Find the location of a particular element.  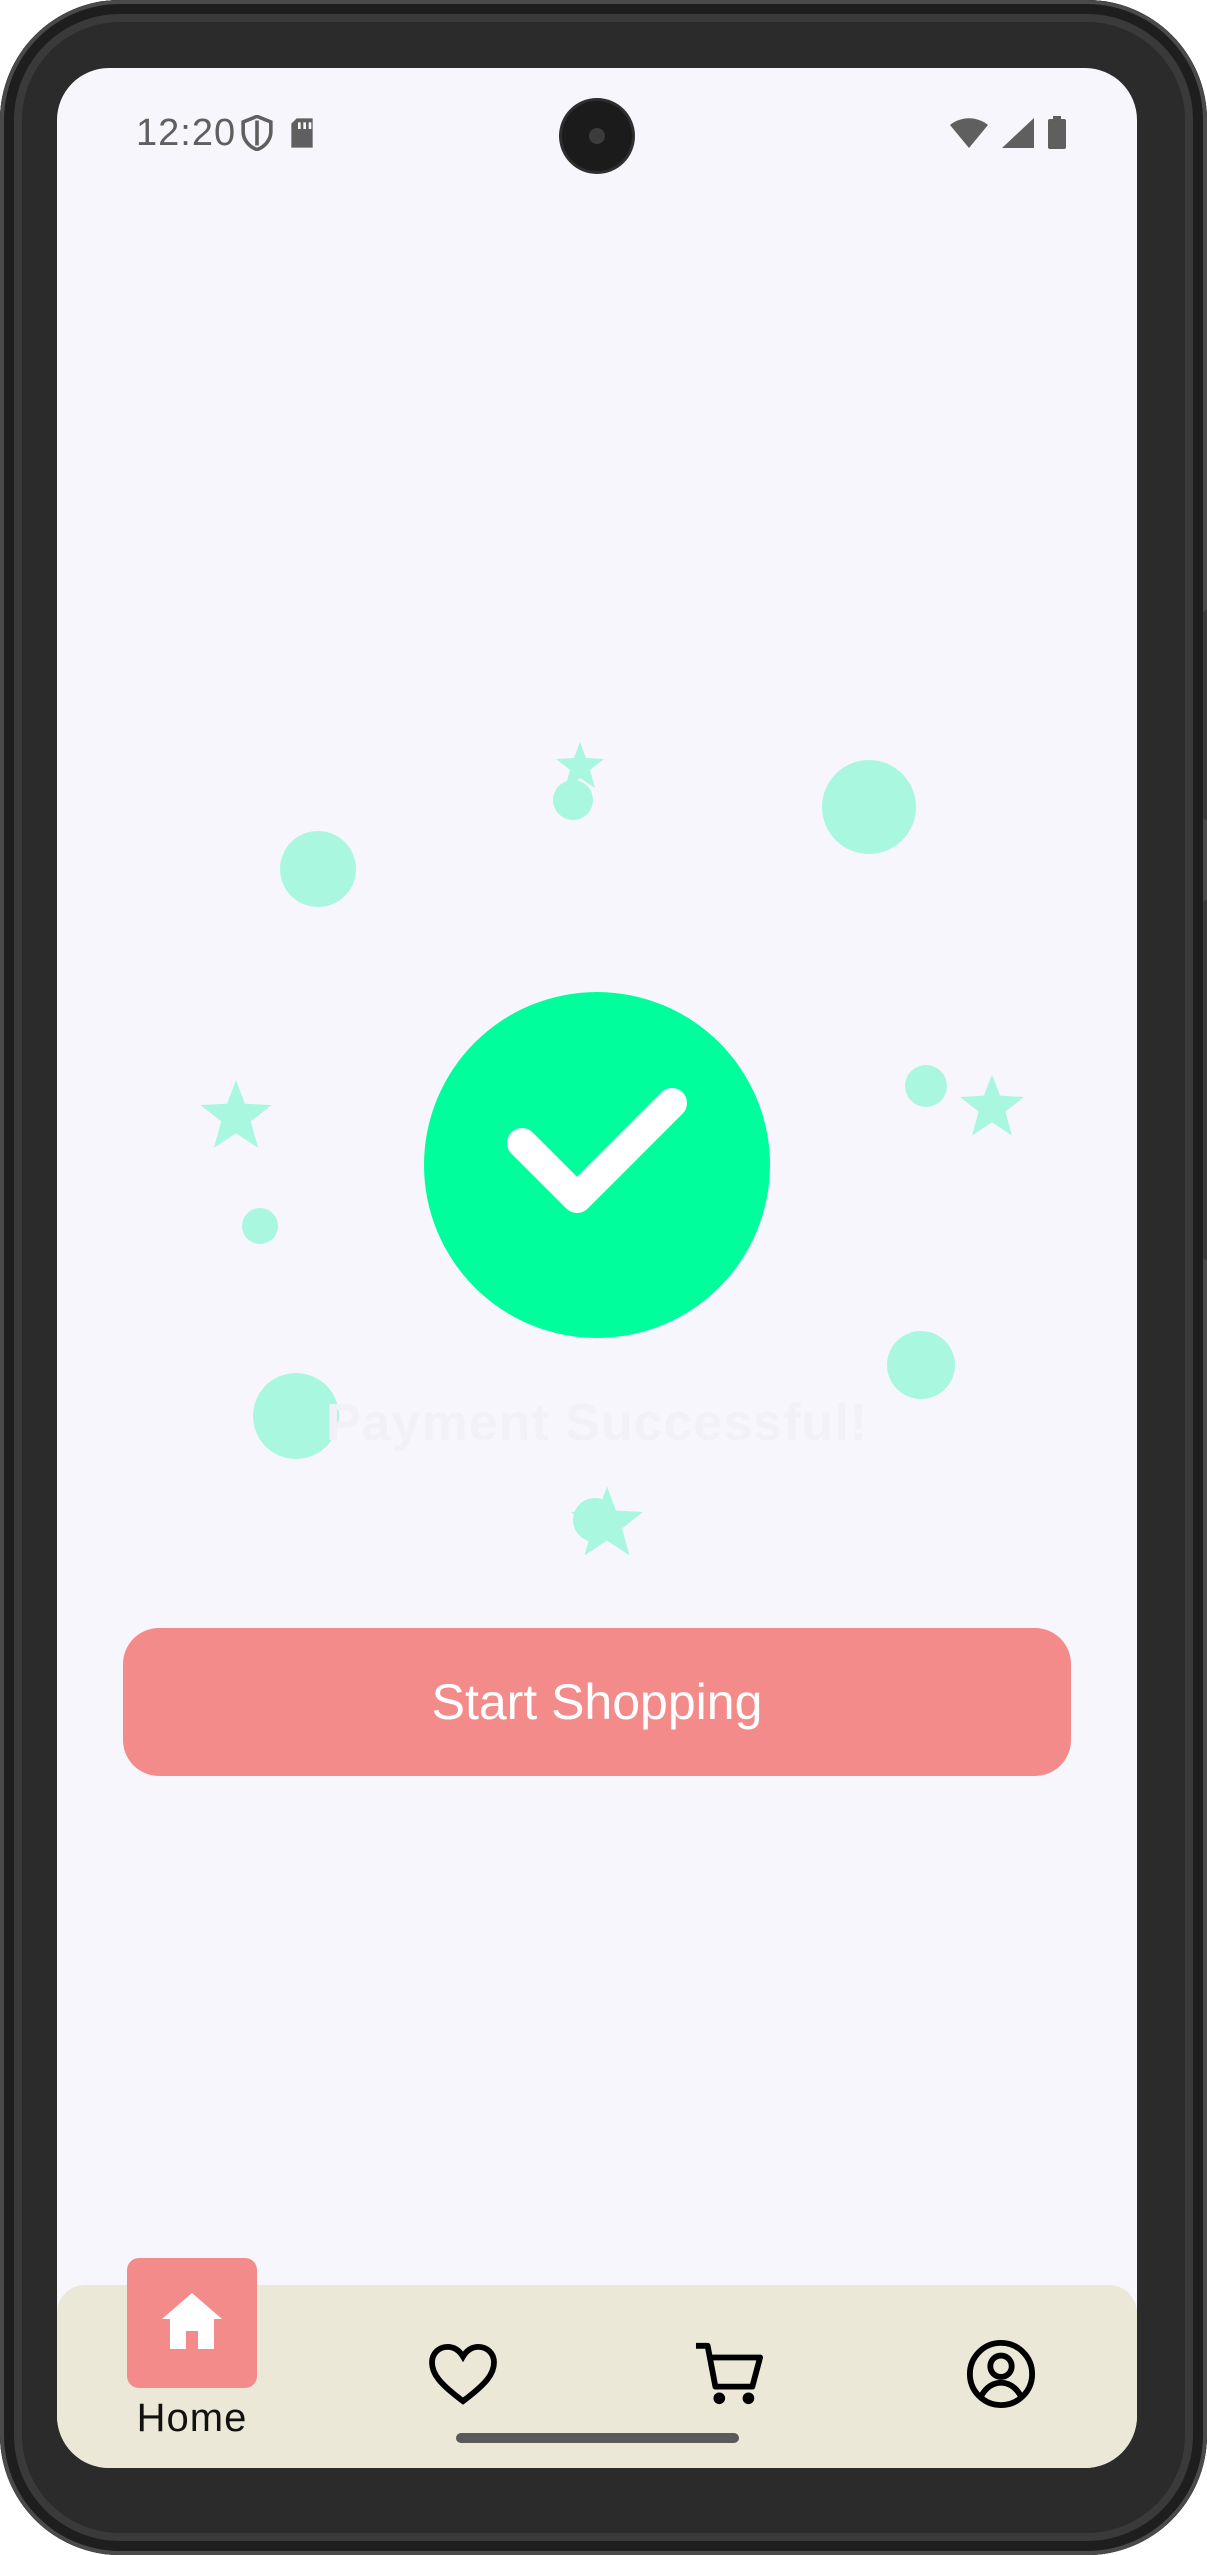

cart-icon is located at coordinates (729, 2376).